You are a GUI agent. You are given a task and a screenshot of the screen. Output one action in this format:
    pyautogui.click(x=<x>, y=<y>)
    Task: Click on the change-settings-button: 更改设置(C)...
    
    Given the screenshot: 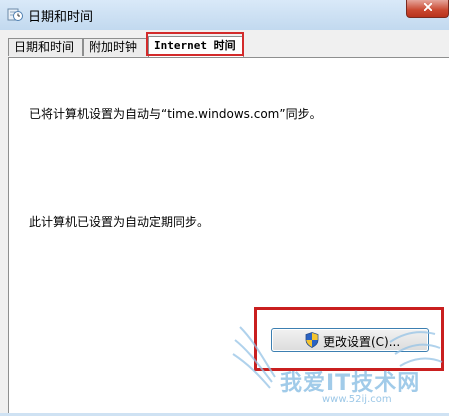 What is the action you would take?
    pyautogui.click(x=350, y=340)
    